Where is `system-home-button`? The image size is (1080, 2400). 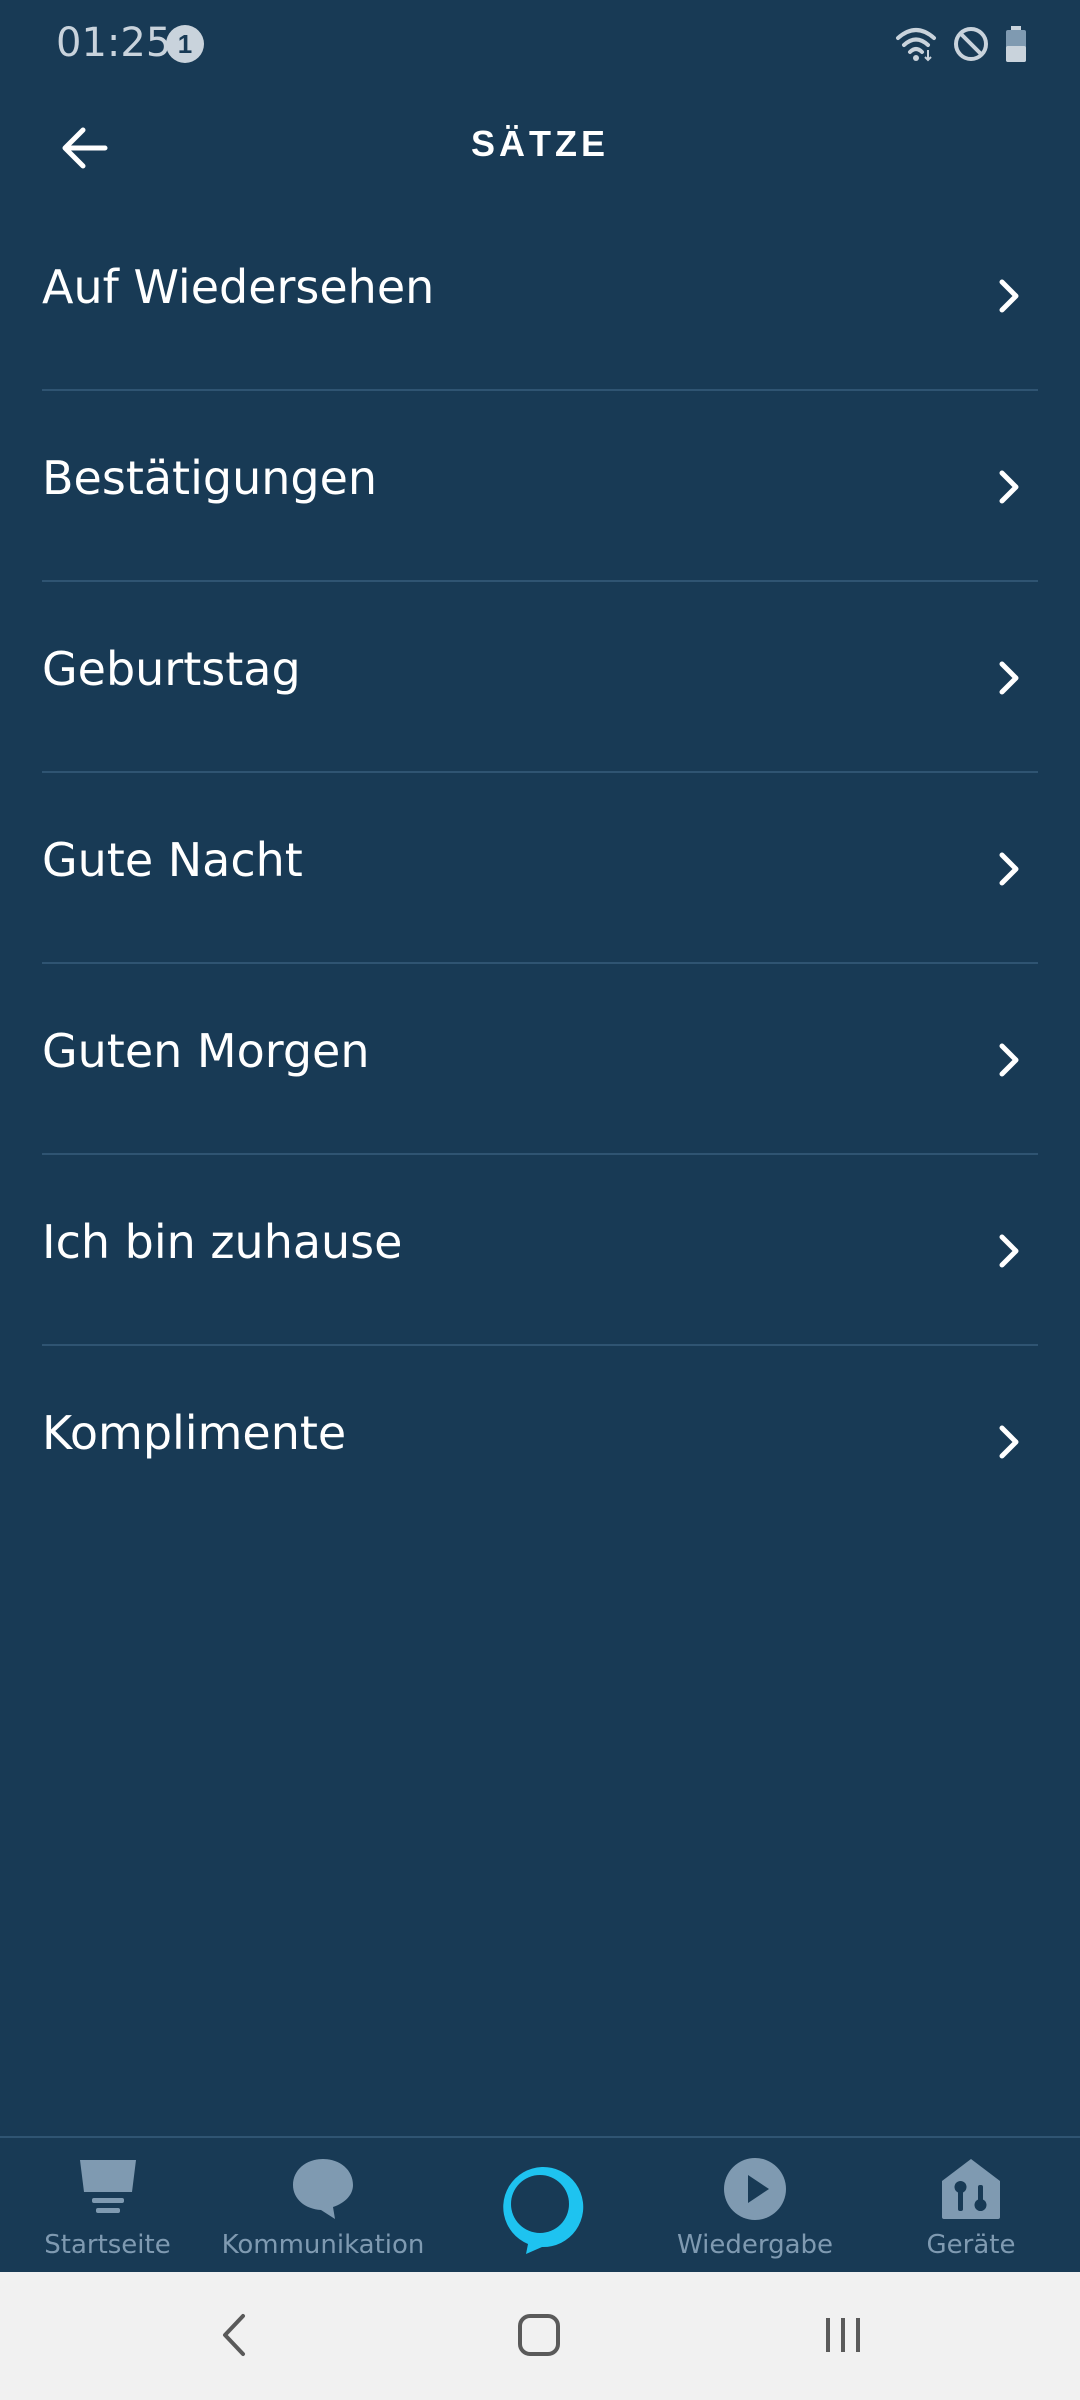 system-home-button is located at coordinates (539, 2337).